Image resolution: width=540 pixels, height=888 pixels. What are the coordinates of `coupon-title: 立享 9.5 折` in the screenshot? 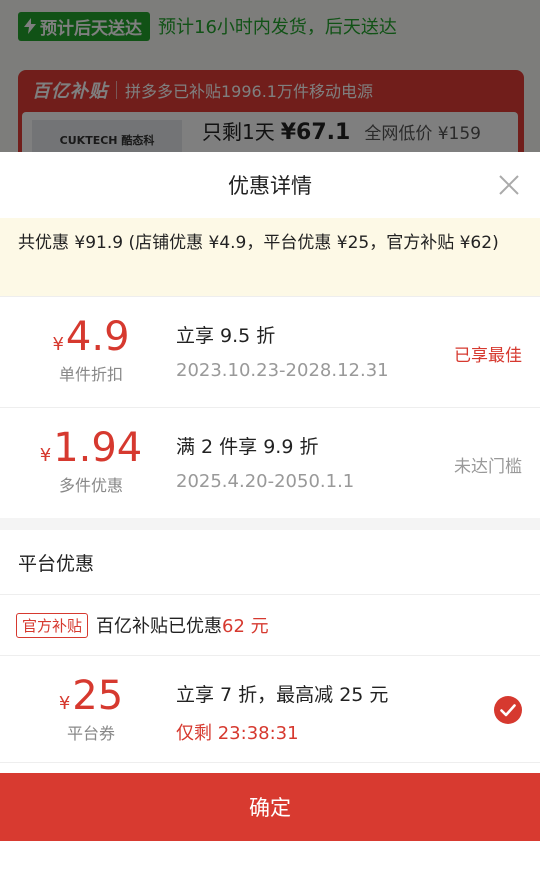 It's located at (226, 336).